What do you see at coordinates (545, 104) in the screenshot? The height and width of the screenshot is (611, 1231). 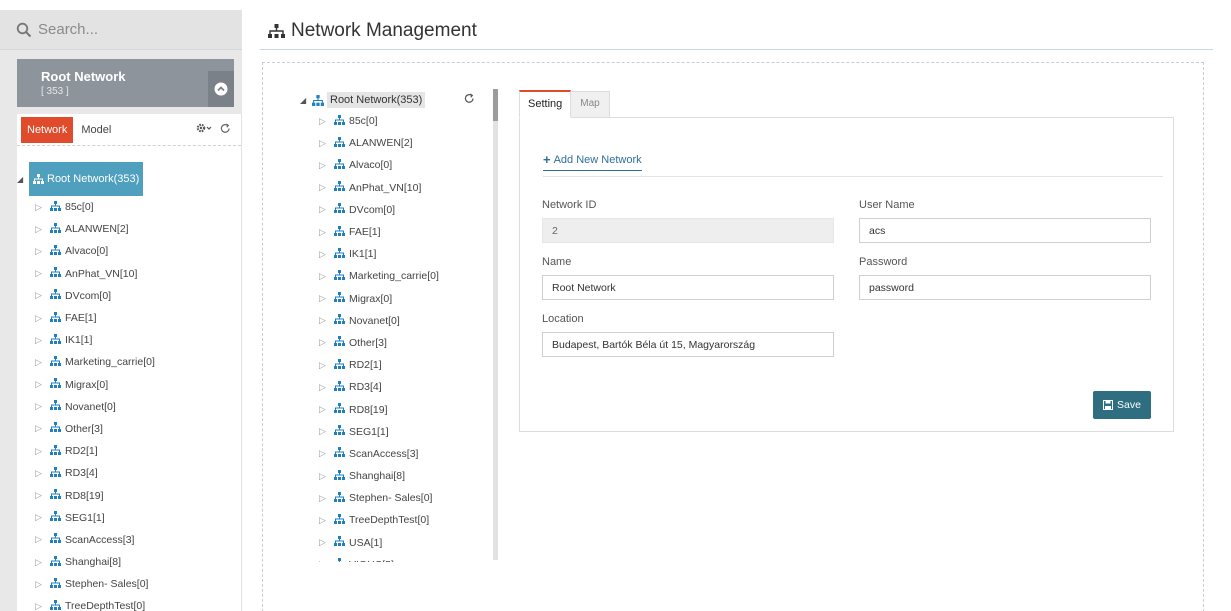 I see `tab-setting: Setting` at bounding box center [545, 104].